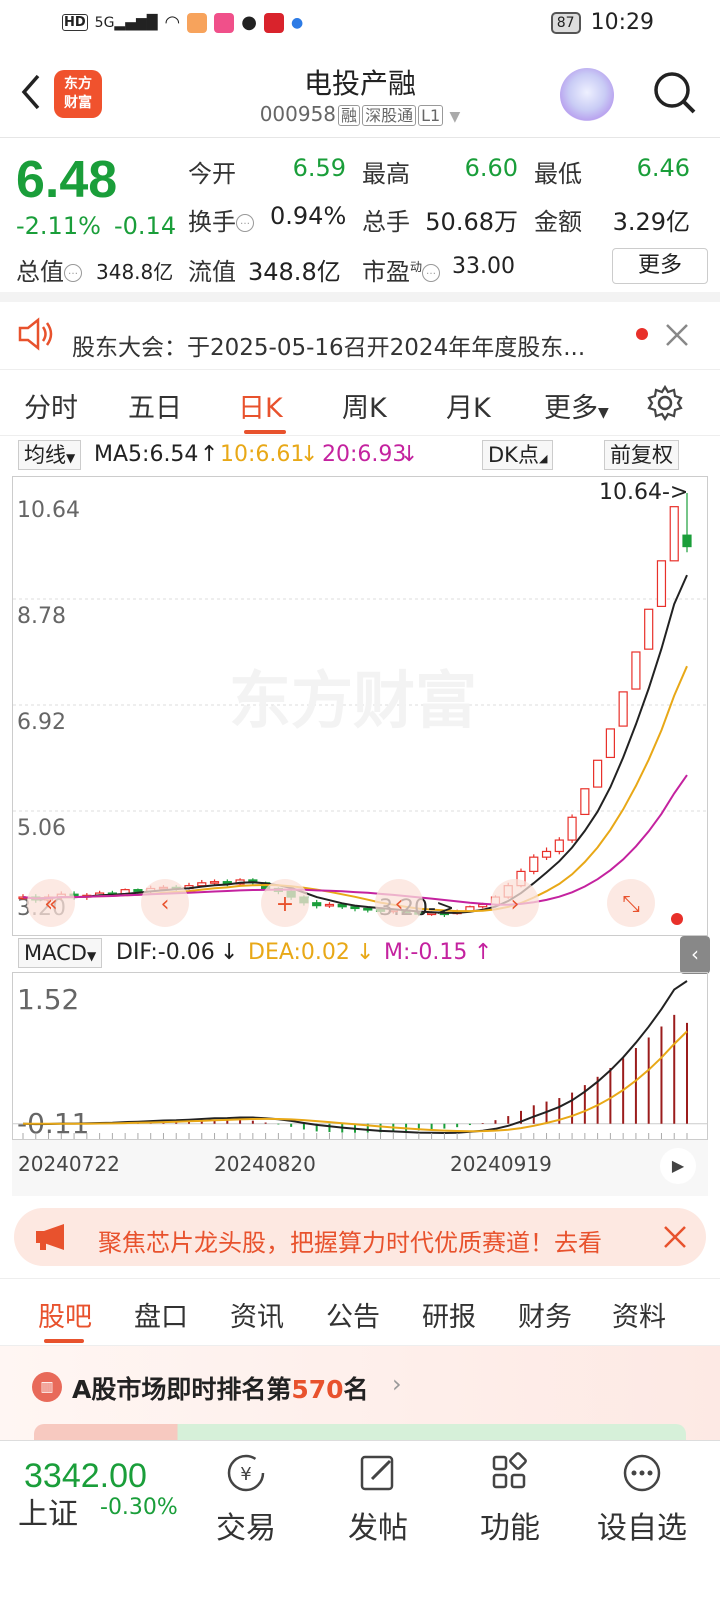 The image size is (720, 1600). I want to click on ma5-label: MA5:6.54, so click(146, 454).